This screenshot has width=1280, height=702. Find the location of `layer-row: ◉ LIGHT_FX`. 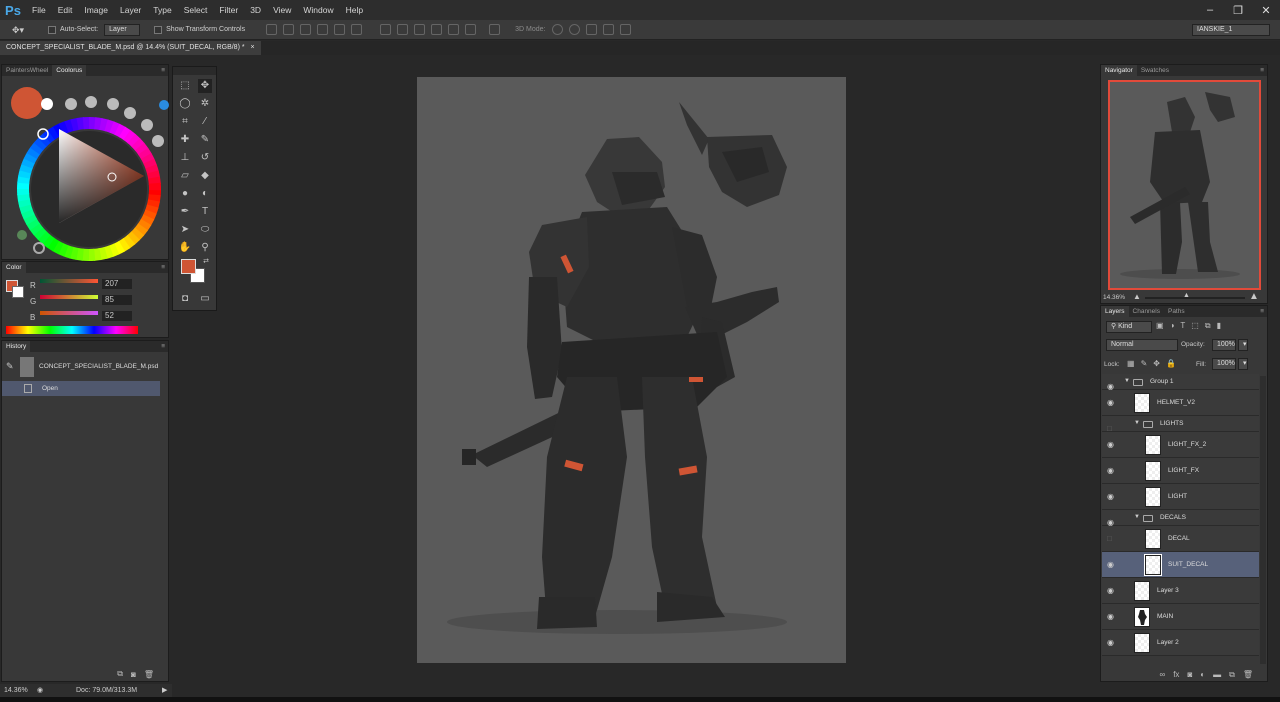

layer-row: ◉ LIGHT_FX is located at coordinates (1180, 471).